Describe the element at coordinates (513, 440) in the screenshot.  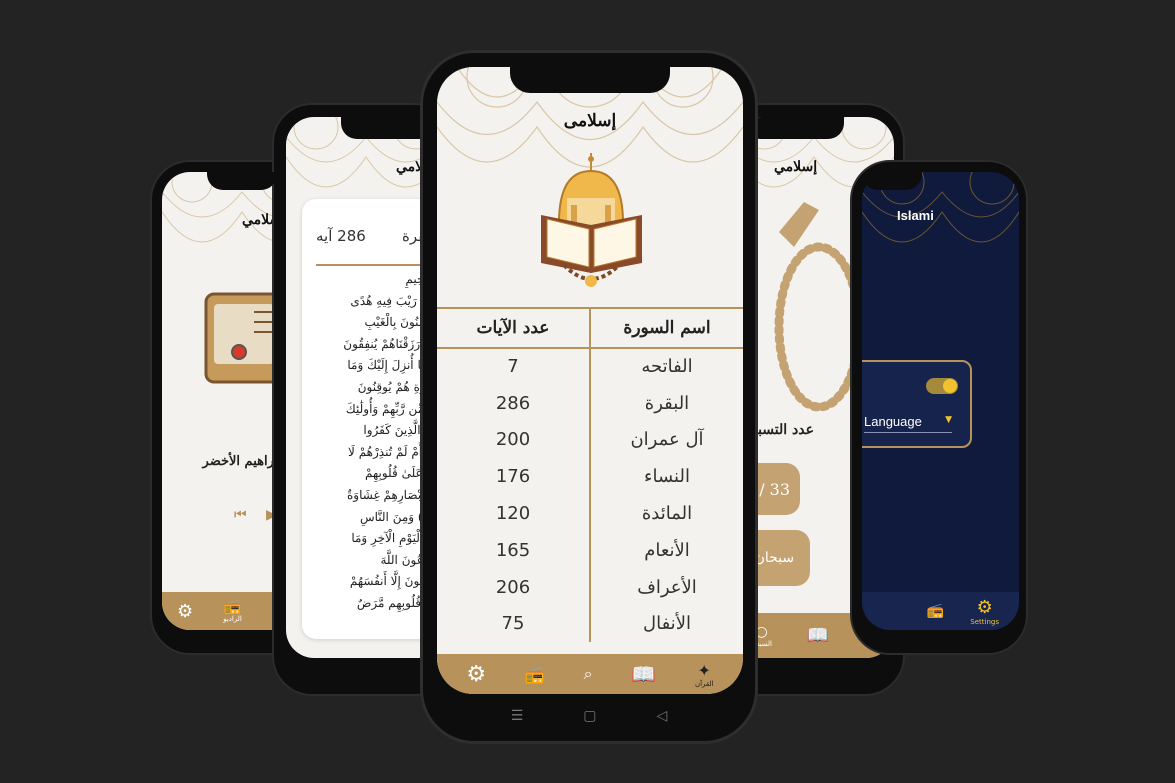
I see `ayah-count-cell: 200` at that location.